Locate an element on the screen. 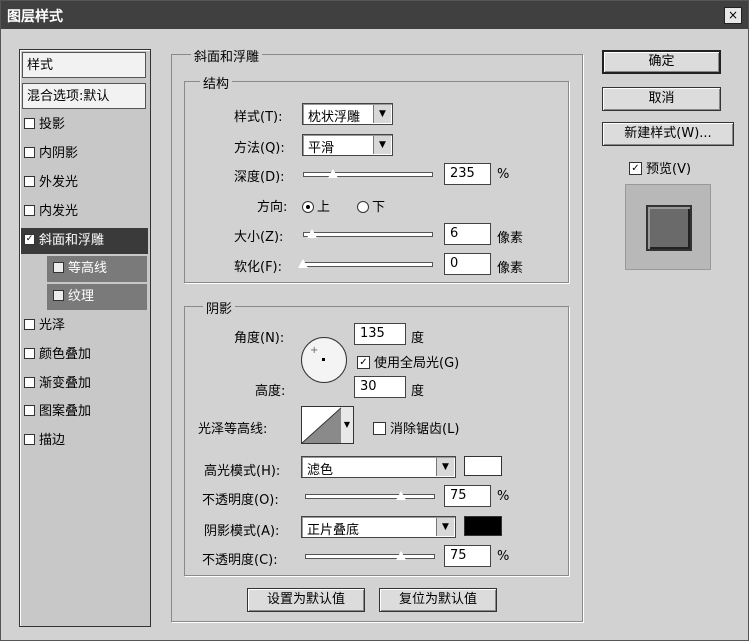 The width and height of the screenshot is (749, 641). highlight-mode-select: 滤色 ▼ is located at coordinates (378, 467).